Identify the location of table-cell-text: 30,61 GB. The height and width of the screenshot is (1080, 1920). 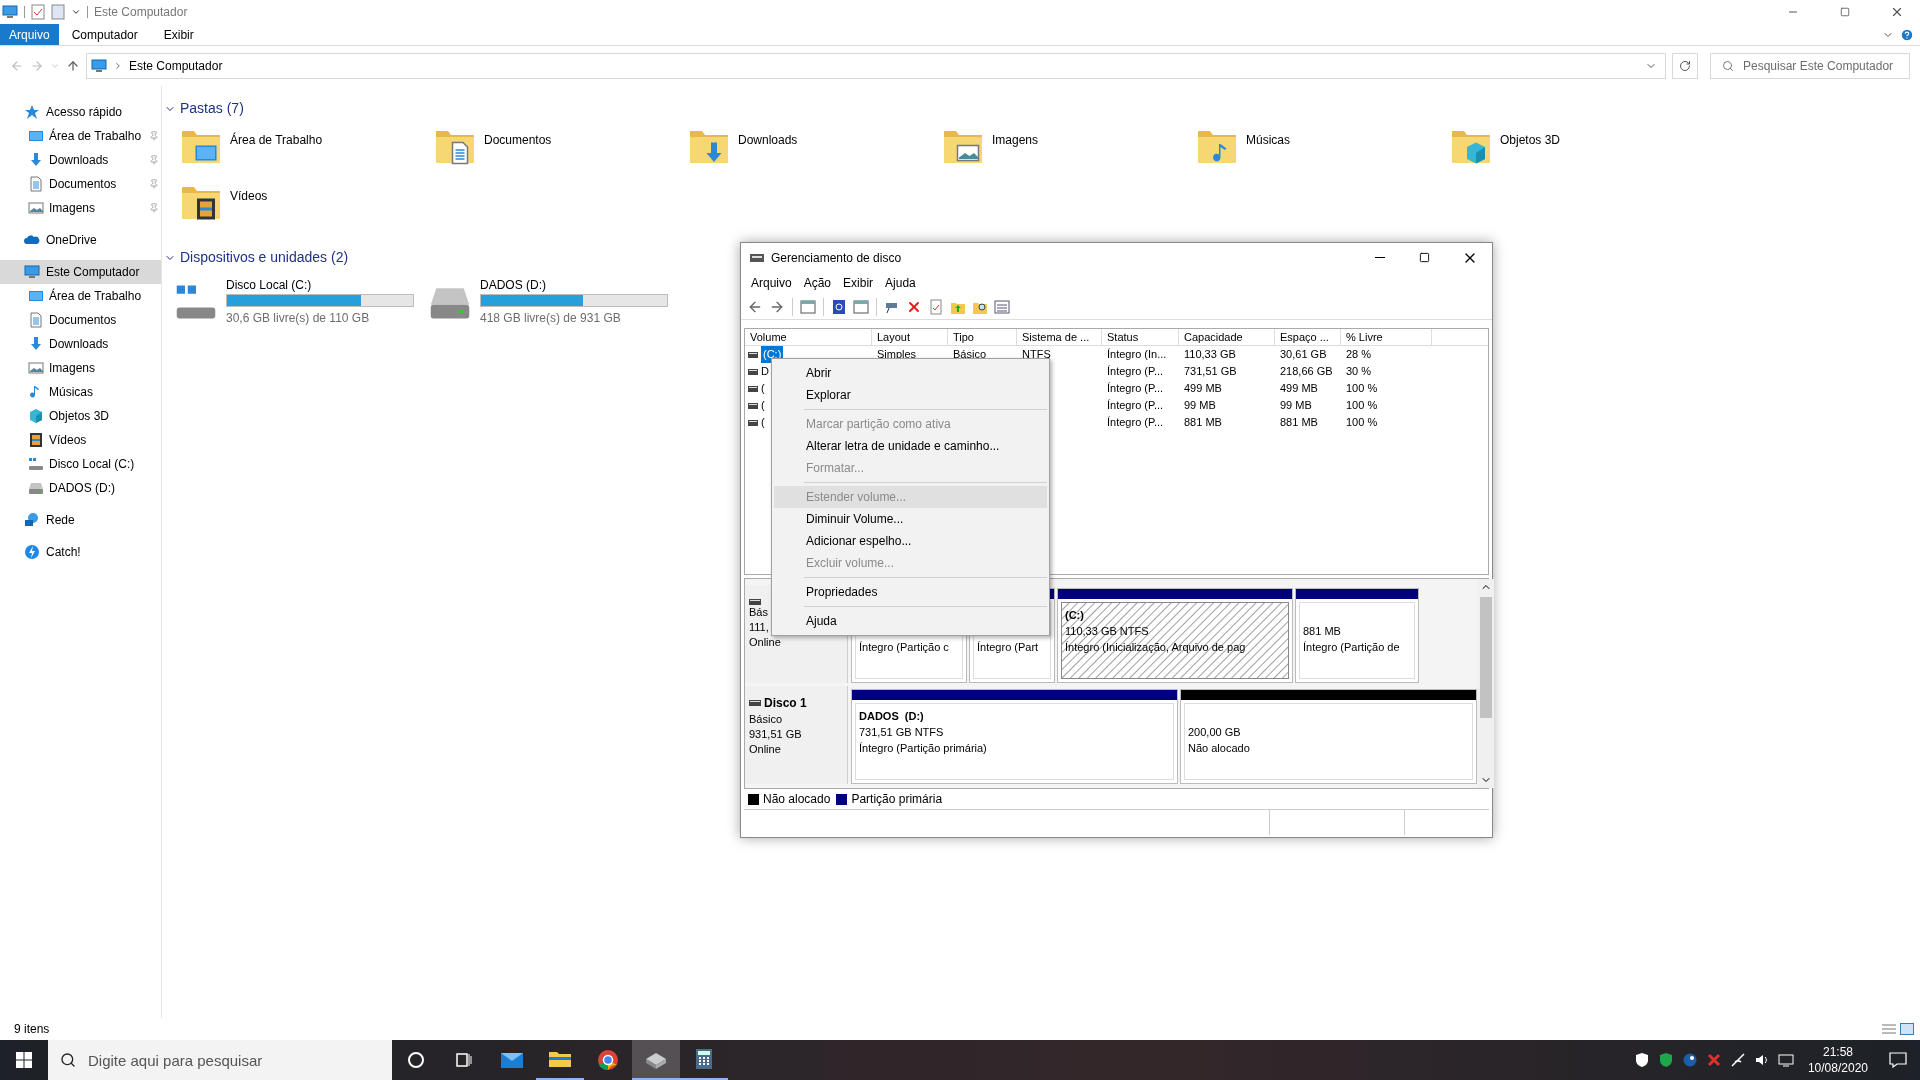
(1303, 355).